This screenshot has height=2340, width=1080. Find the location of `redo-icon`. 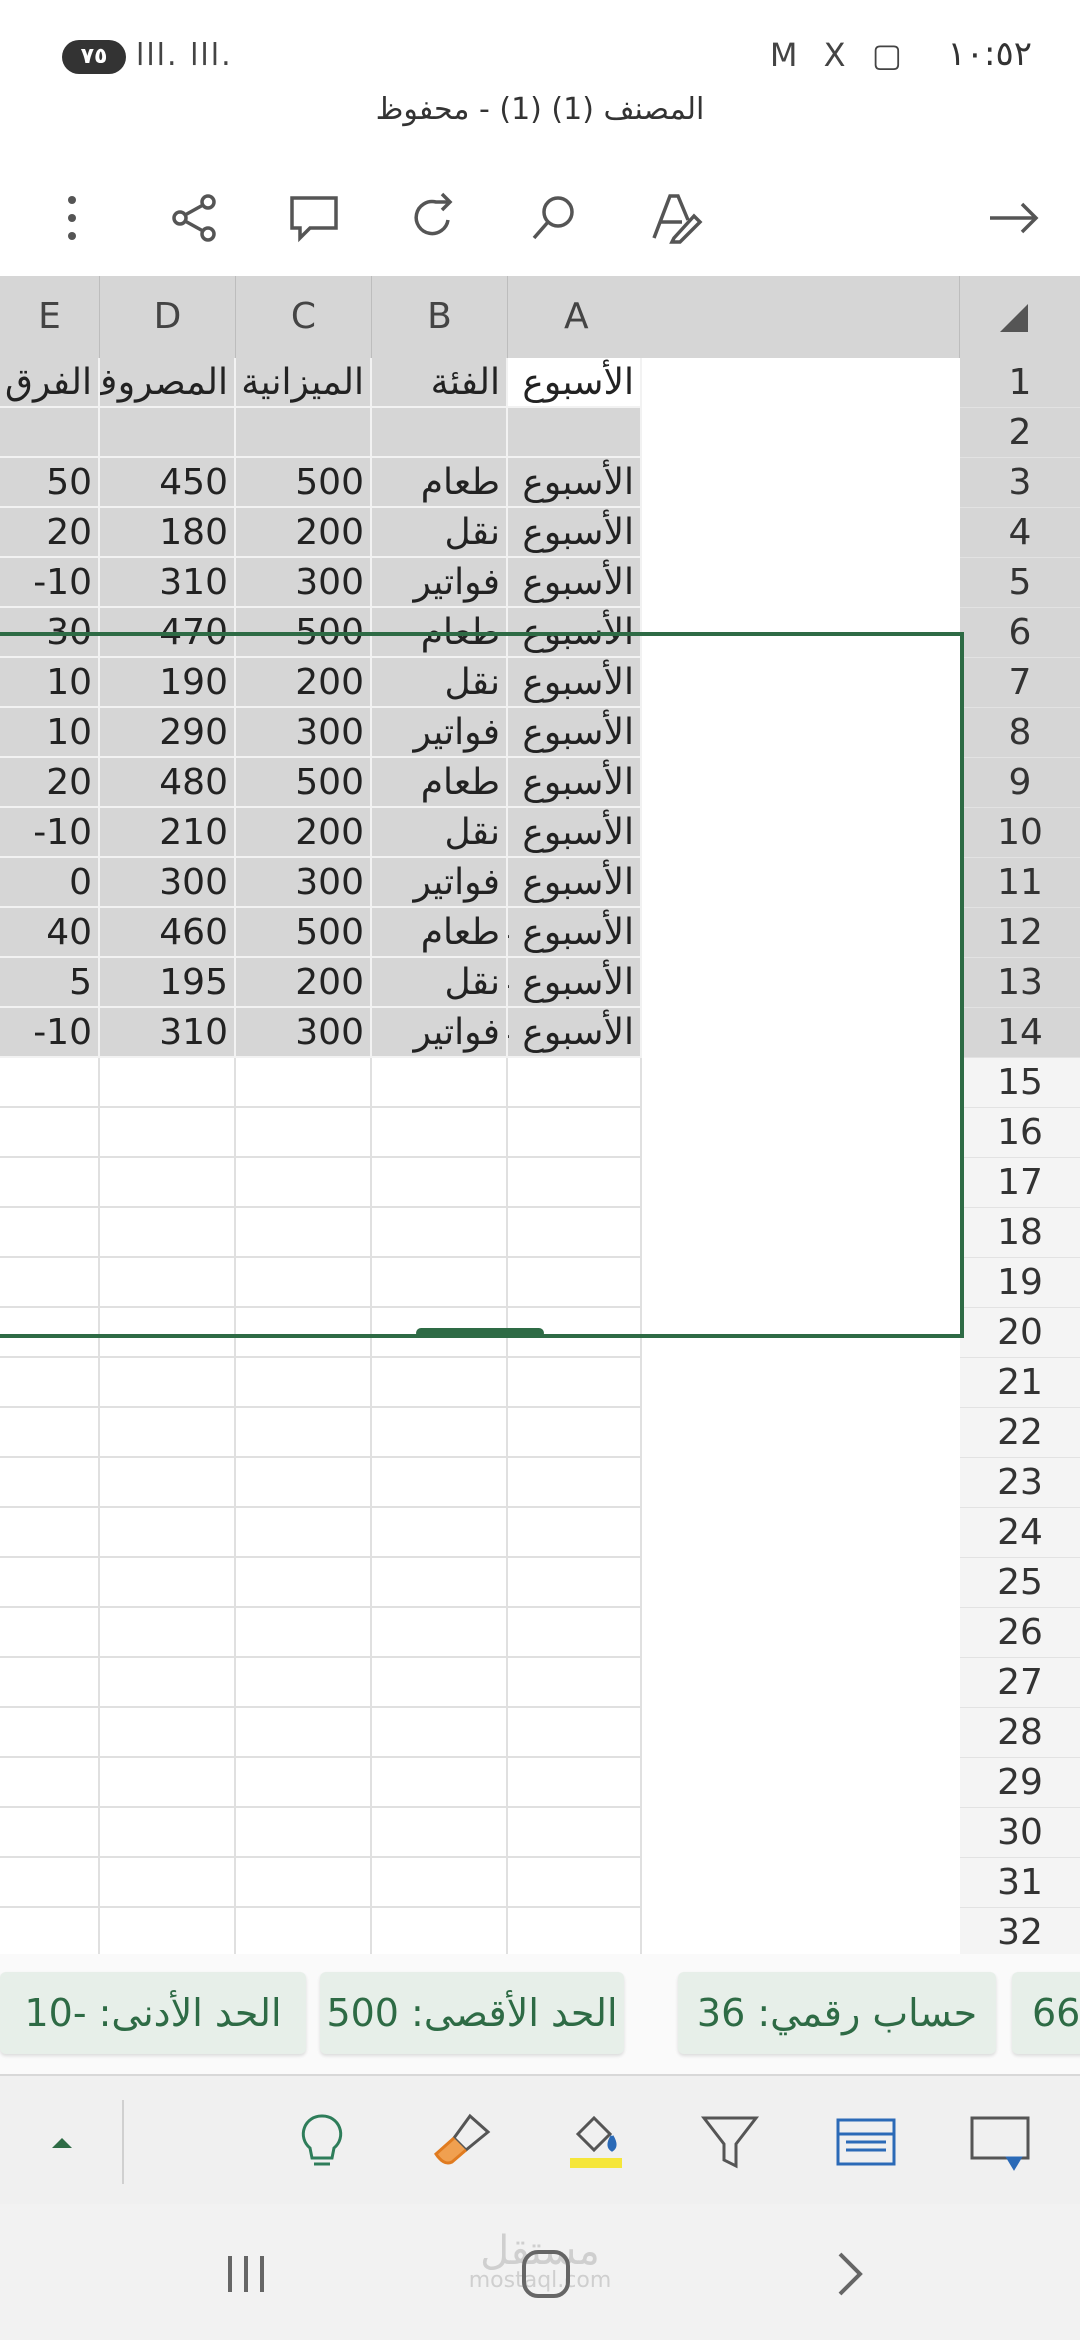

redo-icon is located at coordinates (434, 218).